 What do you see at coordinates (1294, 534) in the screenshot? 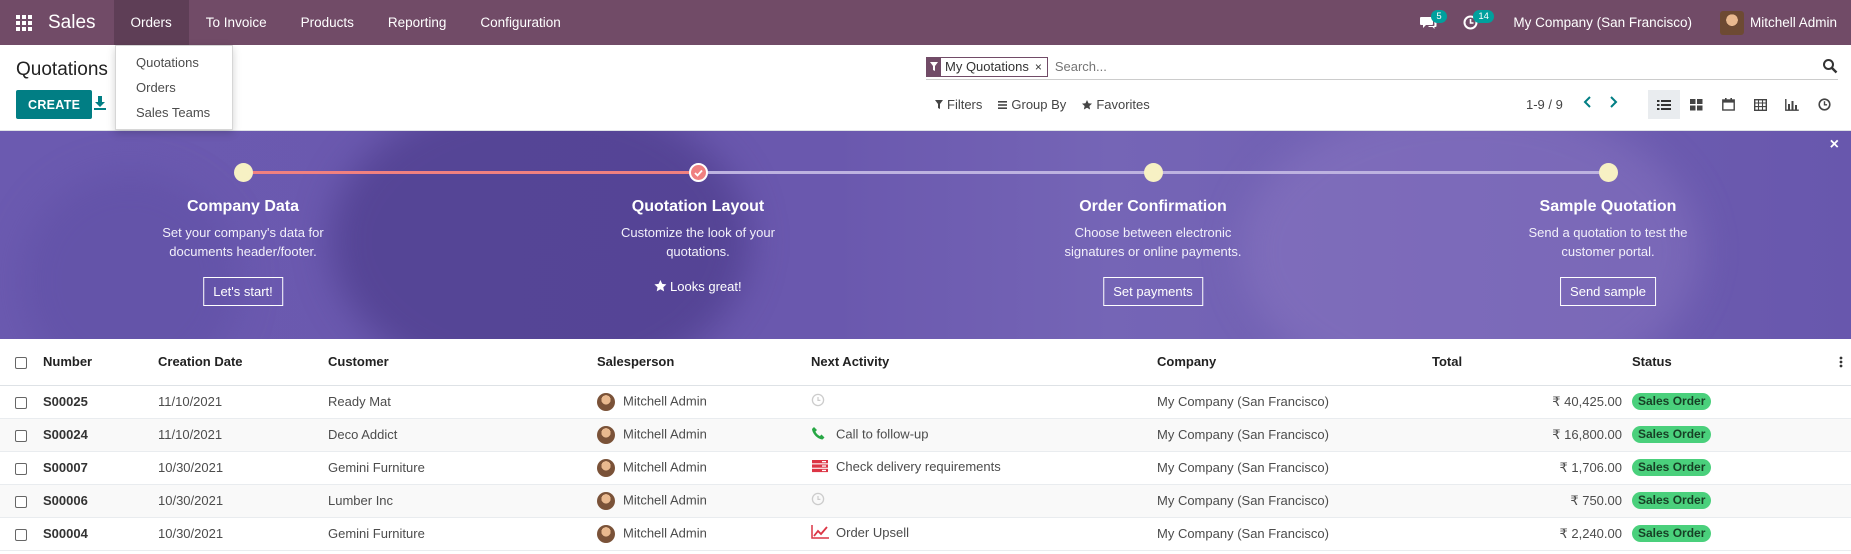
I see `company-name: My Company (San Francisco)` at bounding box center [1294, 534].